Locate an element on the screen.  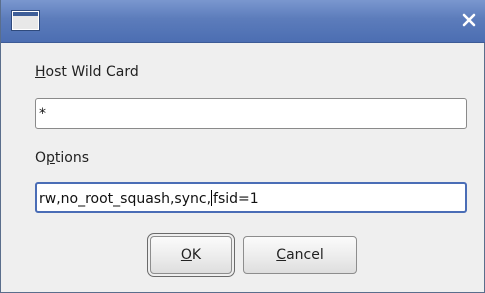
options-input: rw,no_root_squash,sync, fsid=1 is located at coordinates (251, 197).